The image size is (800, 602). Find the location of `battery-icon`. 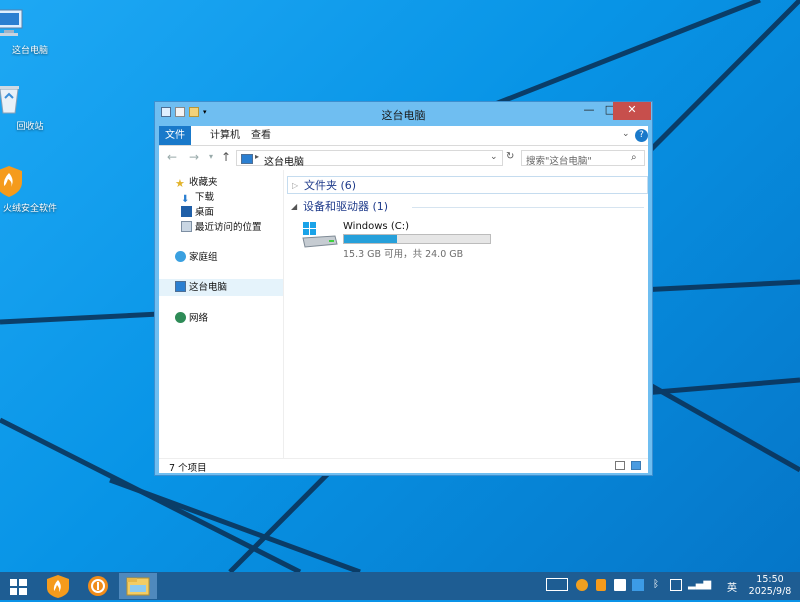

battery-icon is located at coordinates (676, 585).